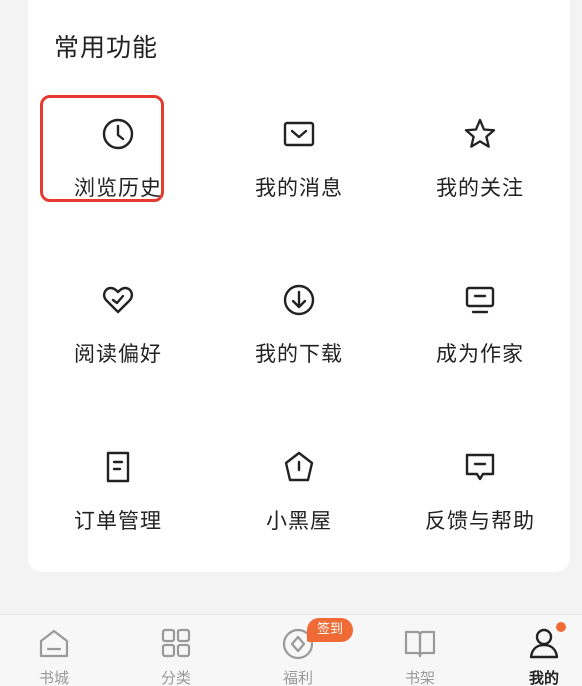  I want to click on tab-category: 分类, so click(176, 650).